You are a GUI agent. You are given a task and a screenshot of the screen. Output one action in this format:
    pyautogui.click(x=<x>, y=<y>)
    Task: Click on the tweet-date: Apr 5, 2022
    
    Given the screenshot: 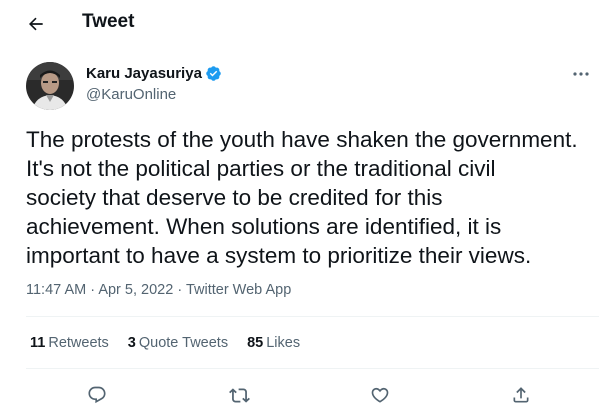 What is the action you would take?
    pyautogui.click(x=135, y=290)
    